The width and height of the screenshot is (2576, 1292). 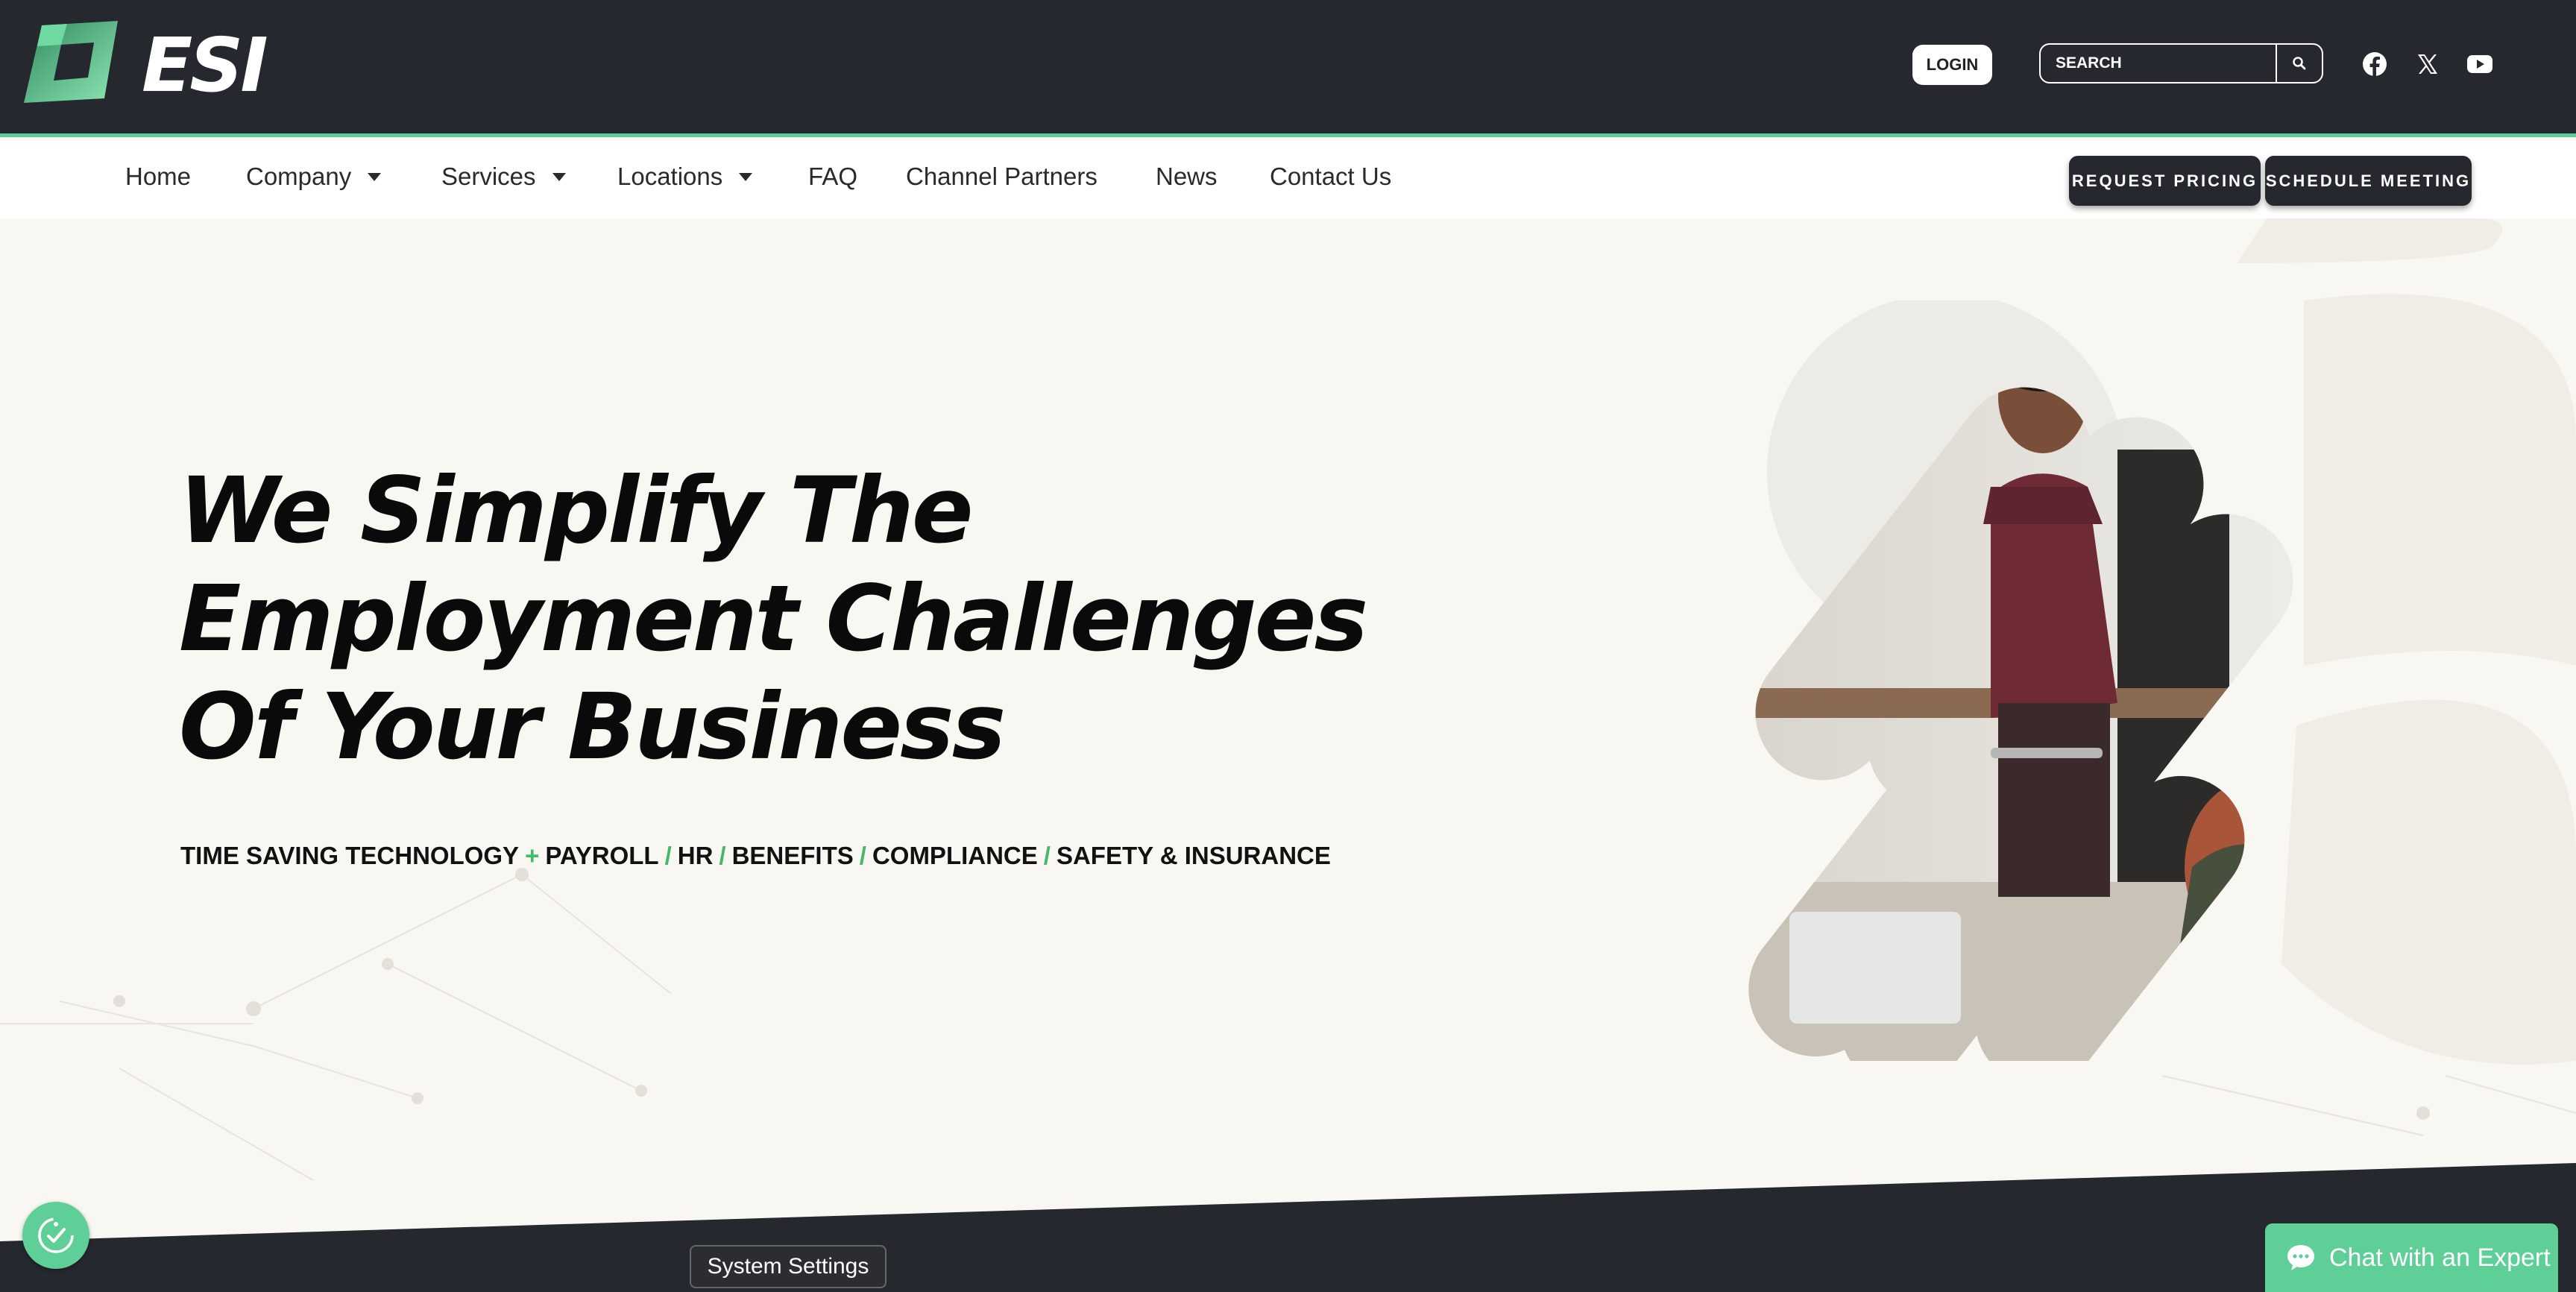 I want to click on search-box, so click(x=2181, y=63).